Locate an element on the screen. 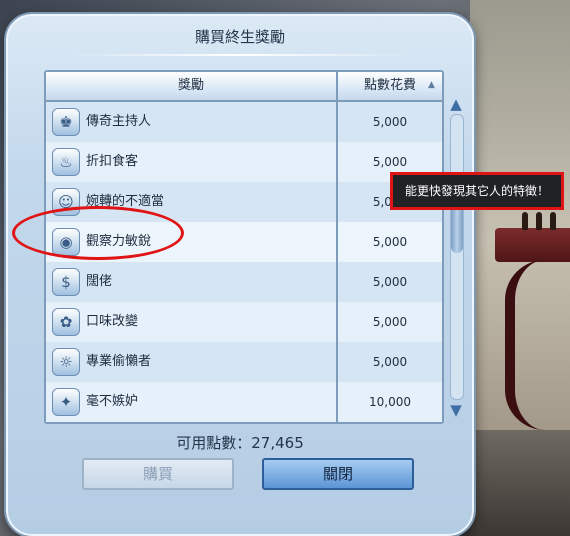 This screenshot has height=536, width=570. host-icon: ♚ is located at coordinates (66, 122).